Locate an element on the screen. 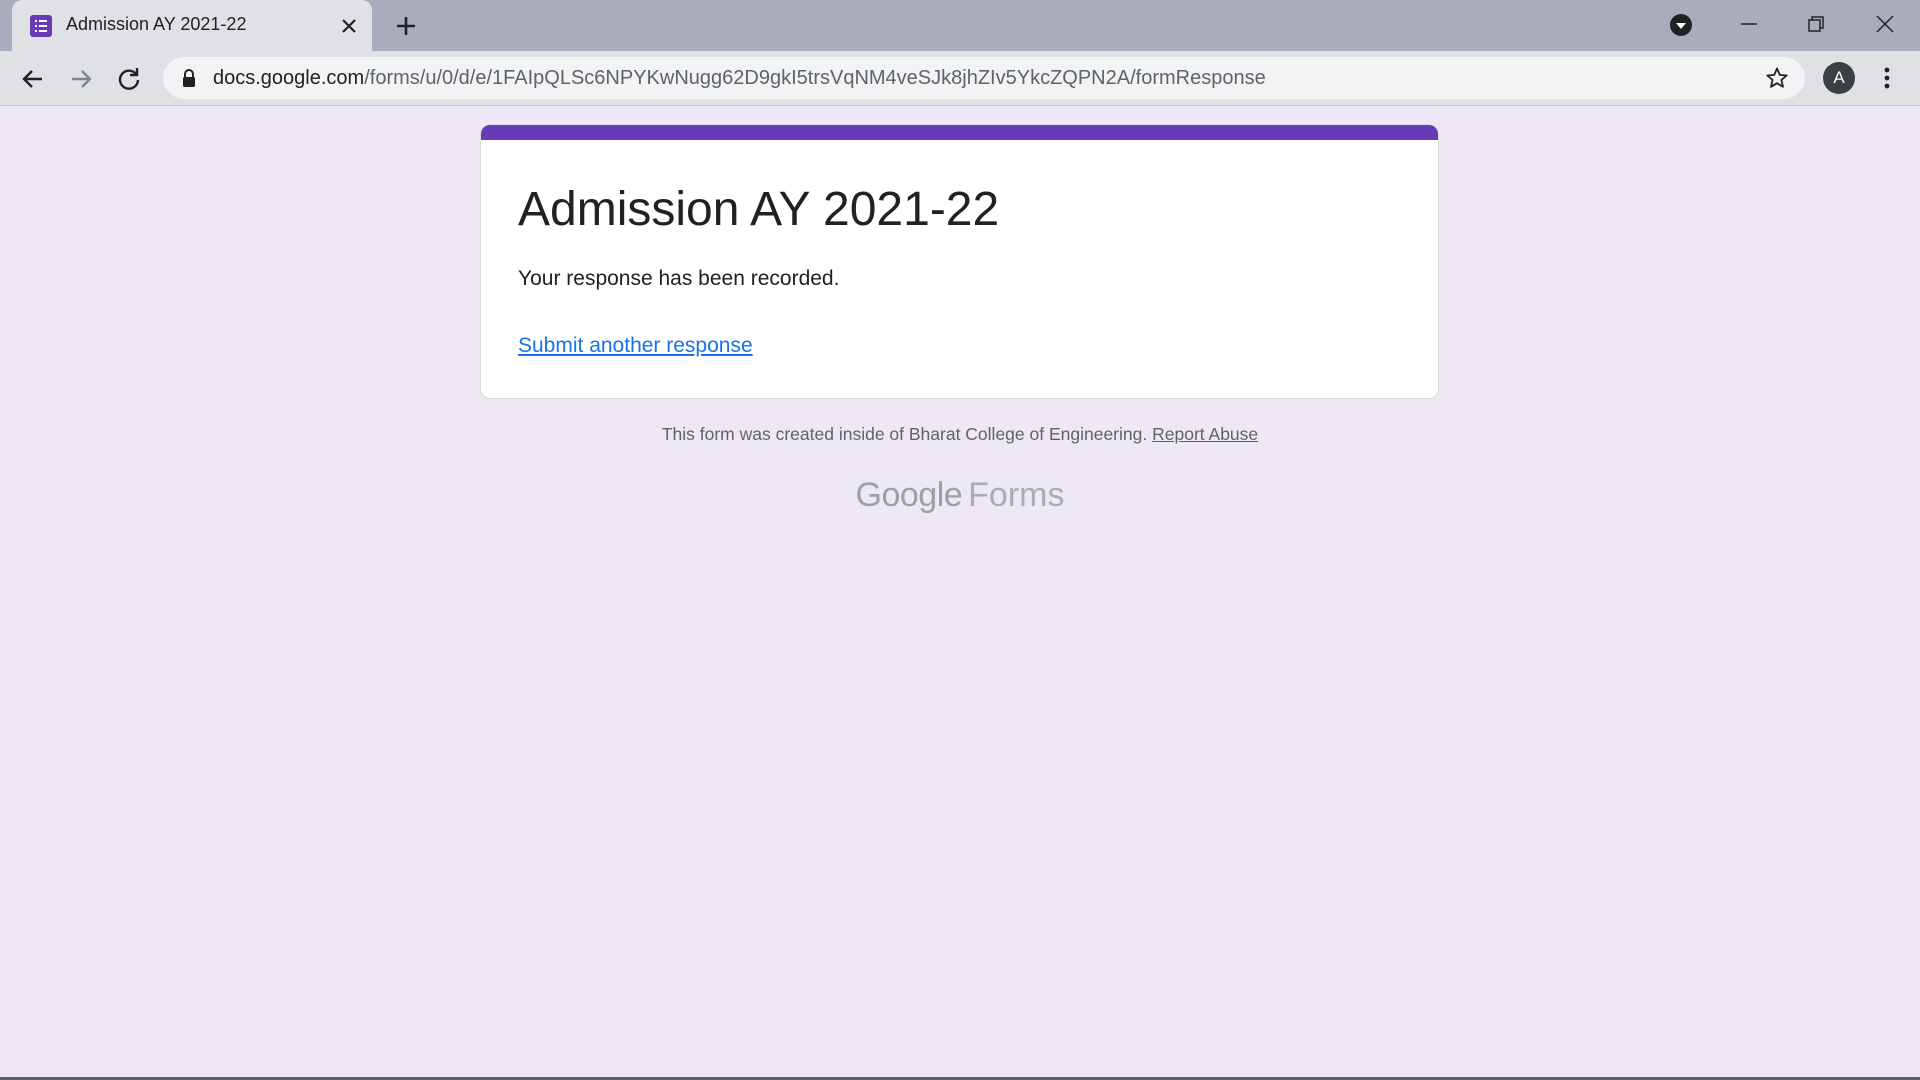 The image size is (1920, 1080). google-forms-logo: Google Forms is located at coordinates (960, 495).